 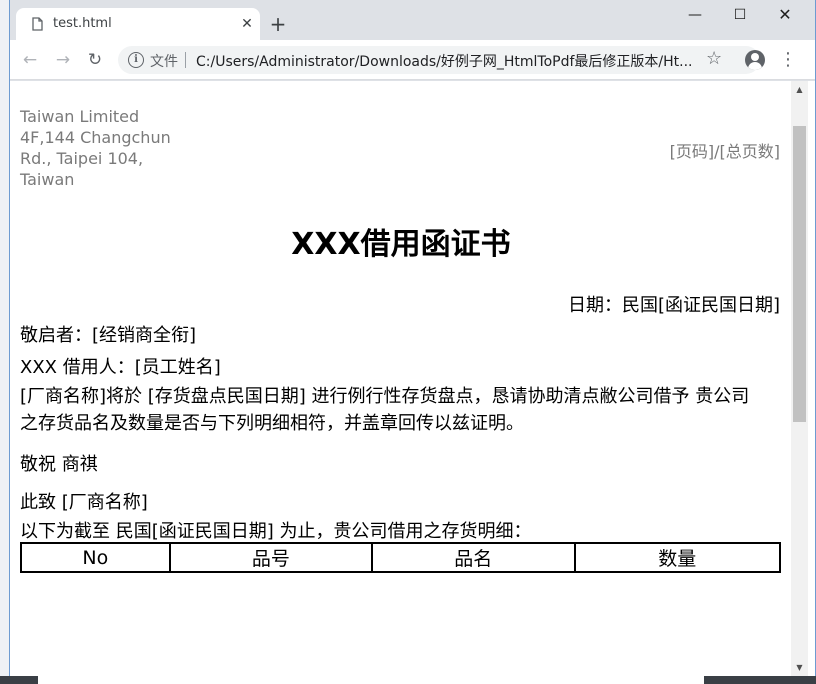 What do you see at coordinates (4, 342) in the screenshot?
I see `desktop-background` at bounding box center [4, 342].